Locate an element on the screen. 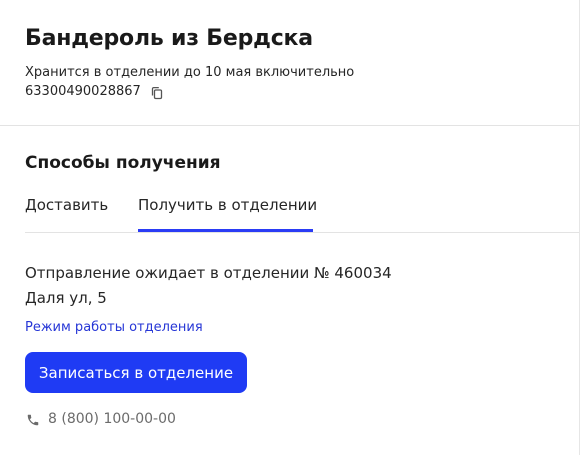 The height and width of the screenshot is (455, 580). copy-icon is located at coordinates (157, 92).